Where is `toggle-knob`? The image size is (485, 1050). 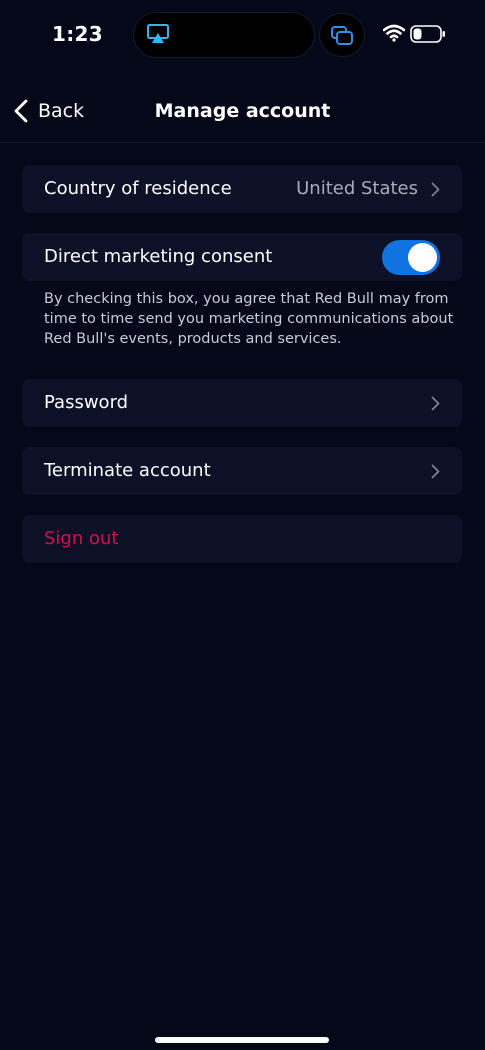
toggle-knob is located at coordinates (422, 257).